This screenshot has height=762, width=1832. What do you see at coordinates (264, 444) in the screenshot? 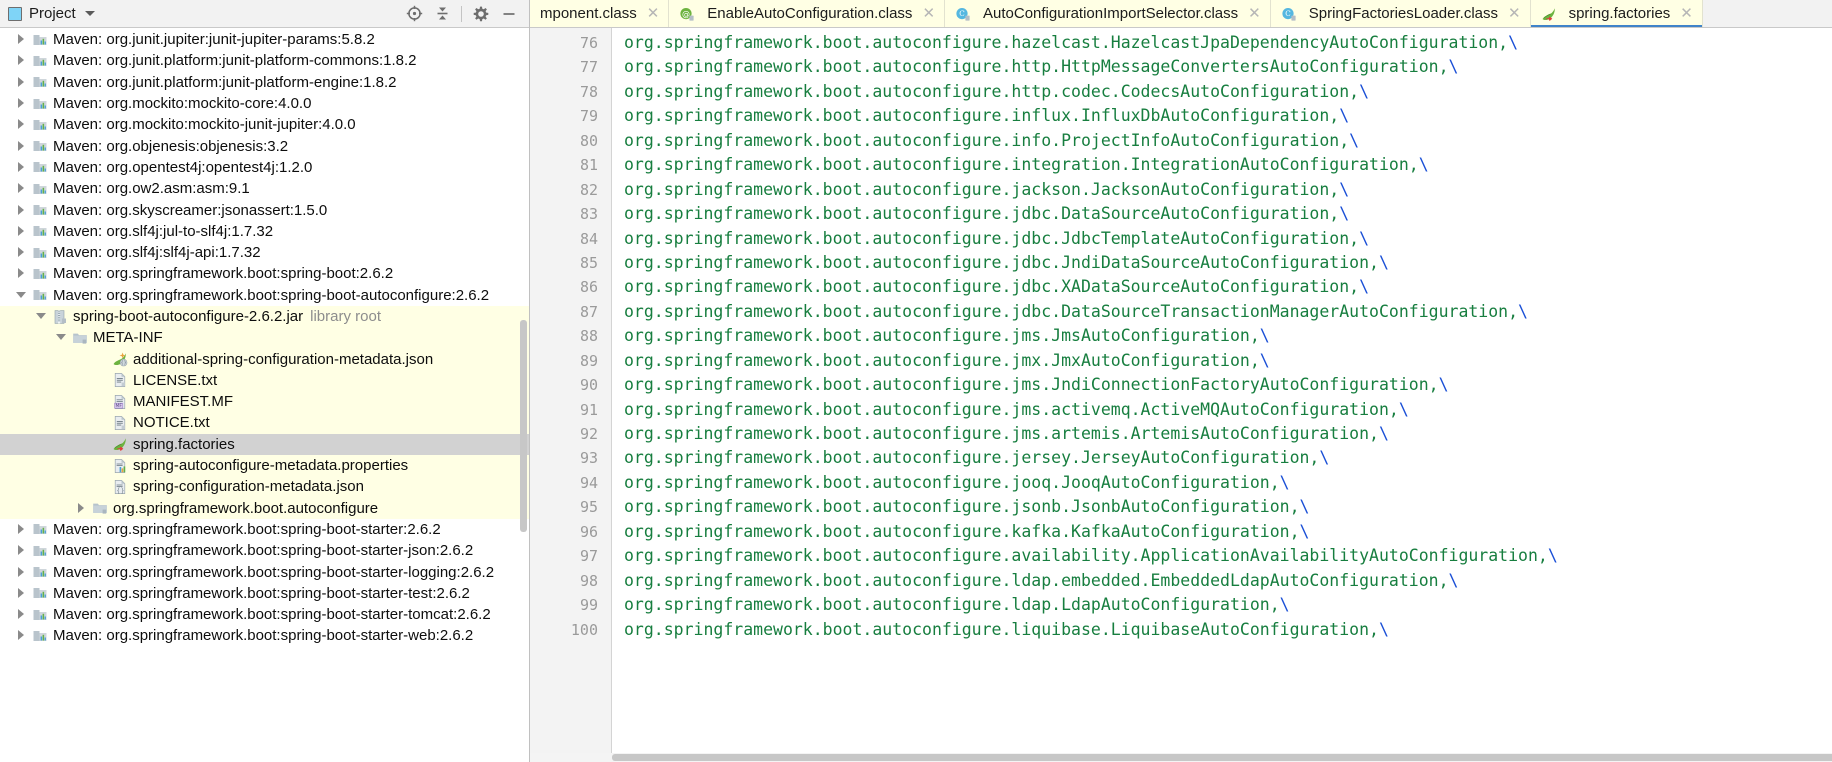
I see `tree-row: spring.factories` at bounding box center [264, 444].